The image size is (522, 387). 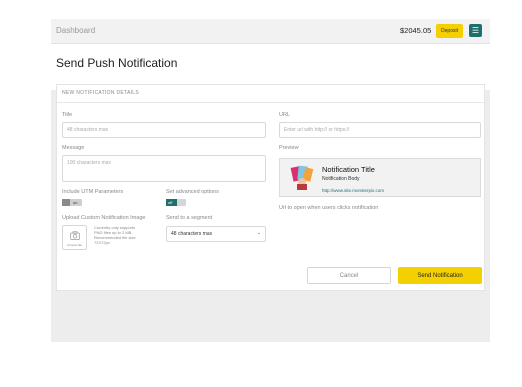 What do you see at coordinates (117, 63) in the screenshot?
I see `page-title: Send Push Notification` at bounding box center [117, 63].